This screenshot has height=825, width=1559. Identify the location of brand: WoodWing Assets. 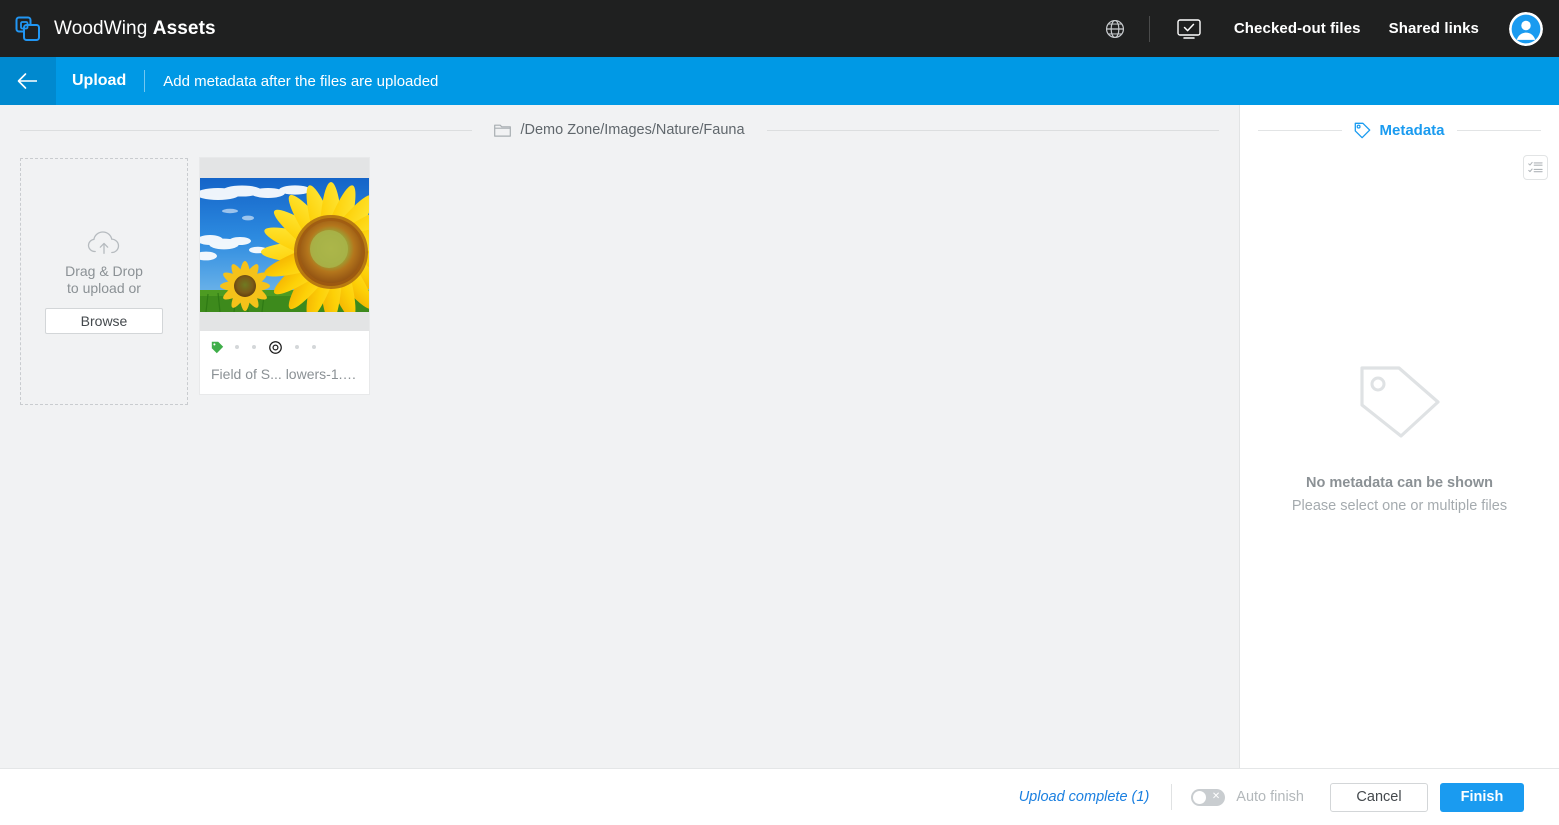
(115, 29).